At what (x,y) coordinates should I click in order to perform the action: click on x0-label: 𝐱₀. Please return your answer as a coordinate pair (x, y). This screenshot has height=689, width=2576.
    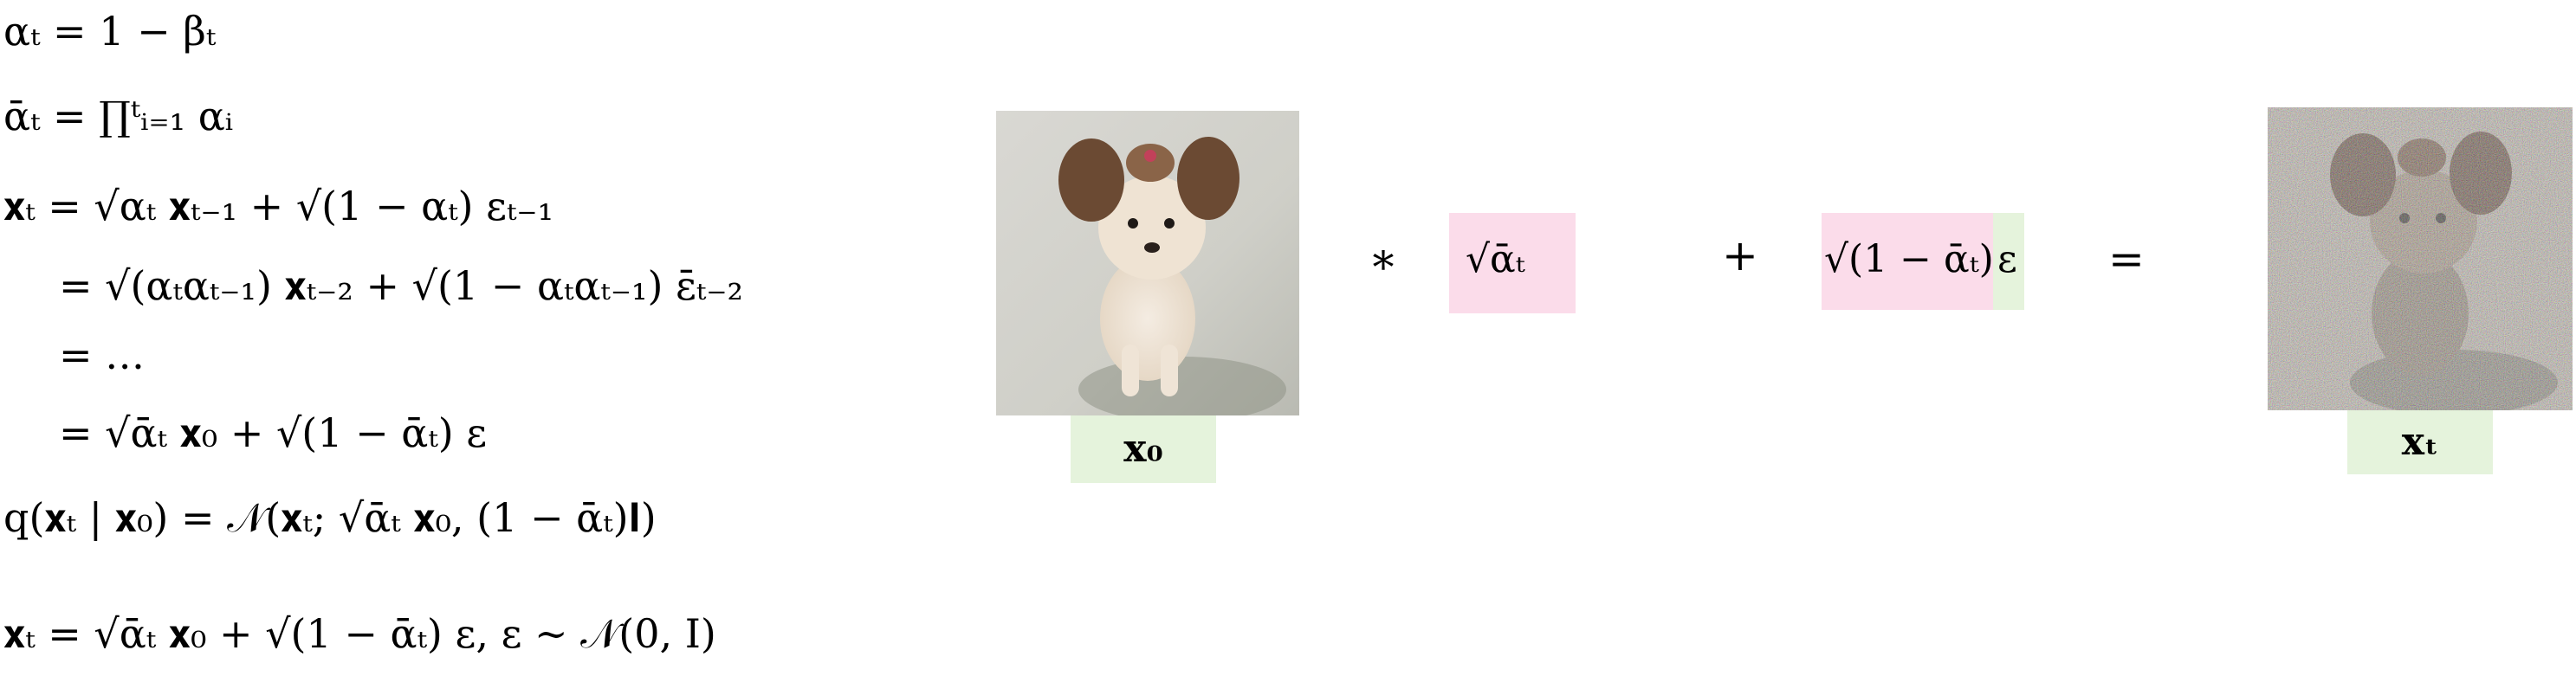
    Looking at the image, I should click on (1143, 449).